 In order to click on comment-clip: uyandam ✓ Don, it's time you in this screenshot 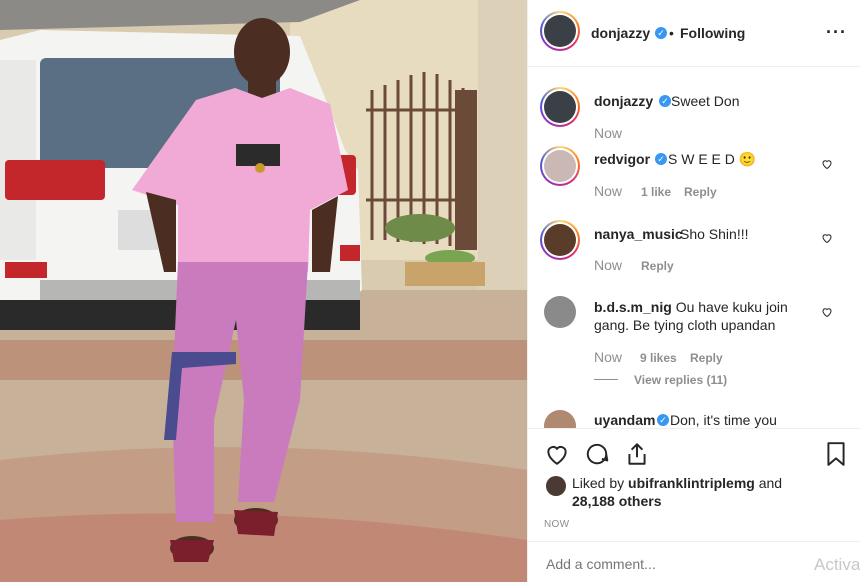, I will do `click(694, 416)`.